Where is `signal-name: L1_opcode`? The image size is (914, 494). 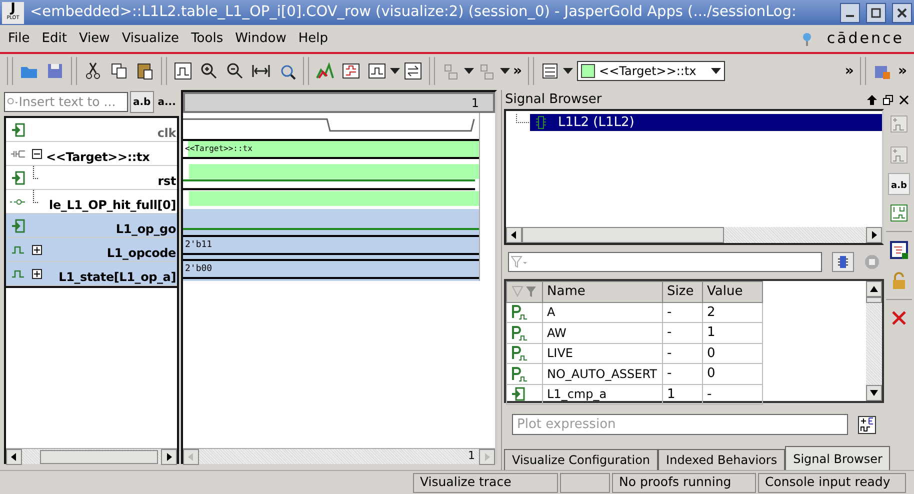
signal-name: L1_opcode is located at coordinates (141, 253).